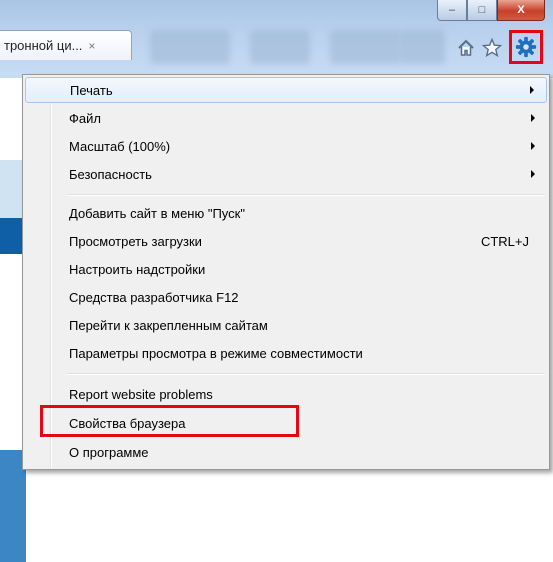 The height and width of the screenshot is (562, 553). What do you see at coordinates (286, 325) in the screenshot?
I see `menu-item-pinned-sites: Перейти к закрепленным сайтам` at bounding box center [286, 325].